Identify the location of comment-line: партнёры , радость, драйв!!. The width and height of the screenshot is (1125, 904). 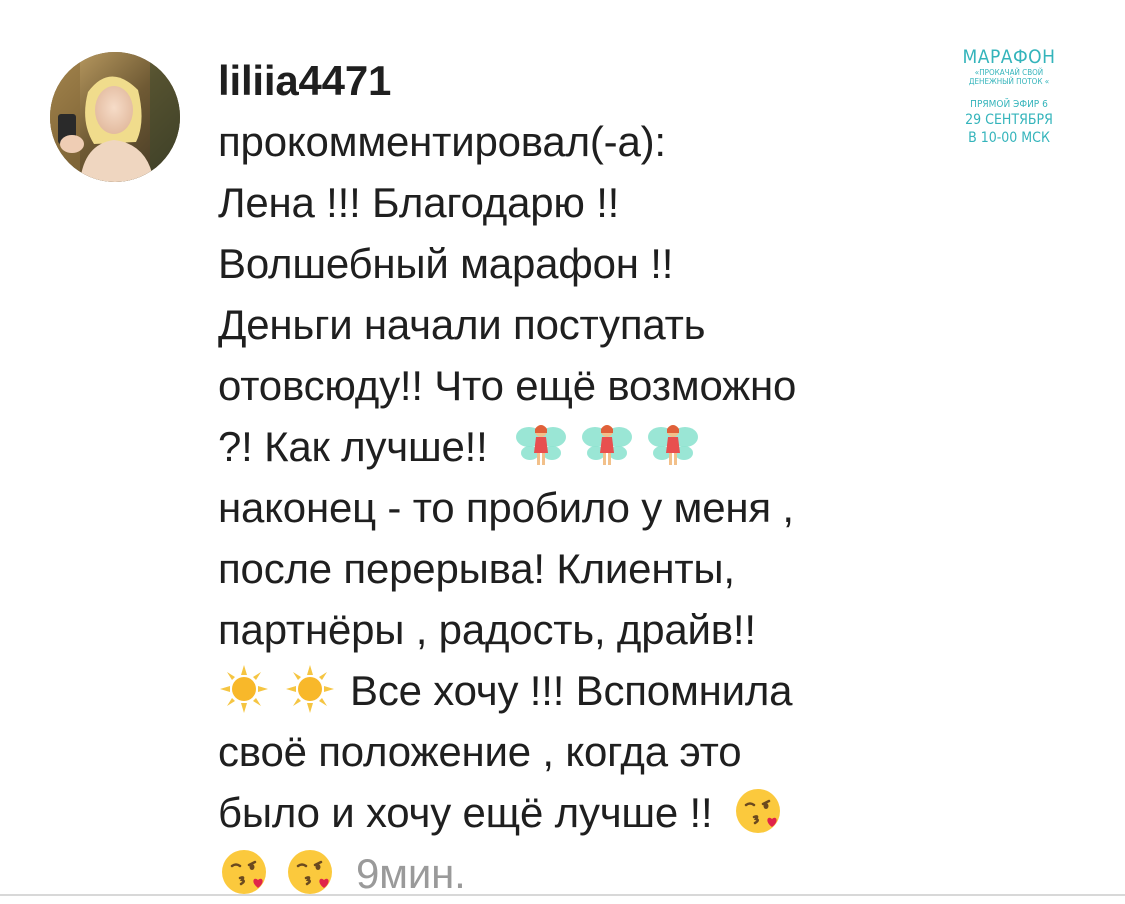
(487, 629).